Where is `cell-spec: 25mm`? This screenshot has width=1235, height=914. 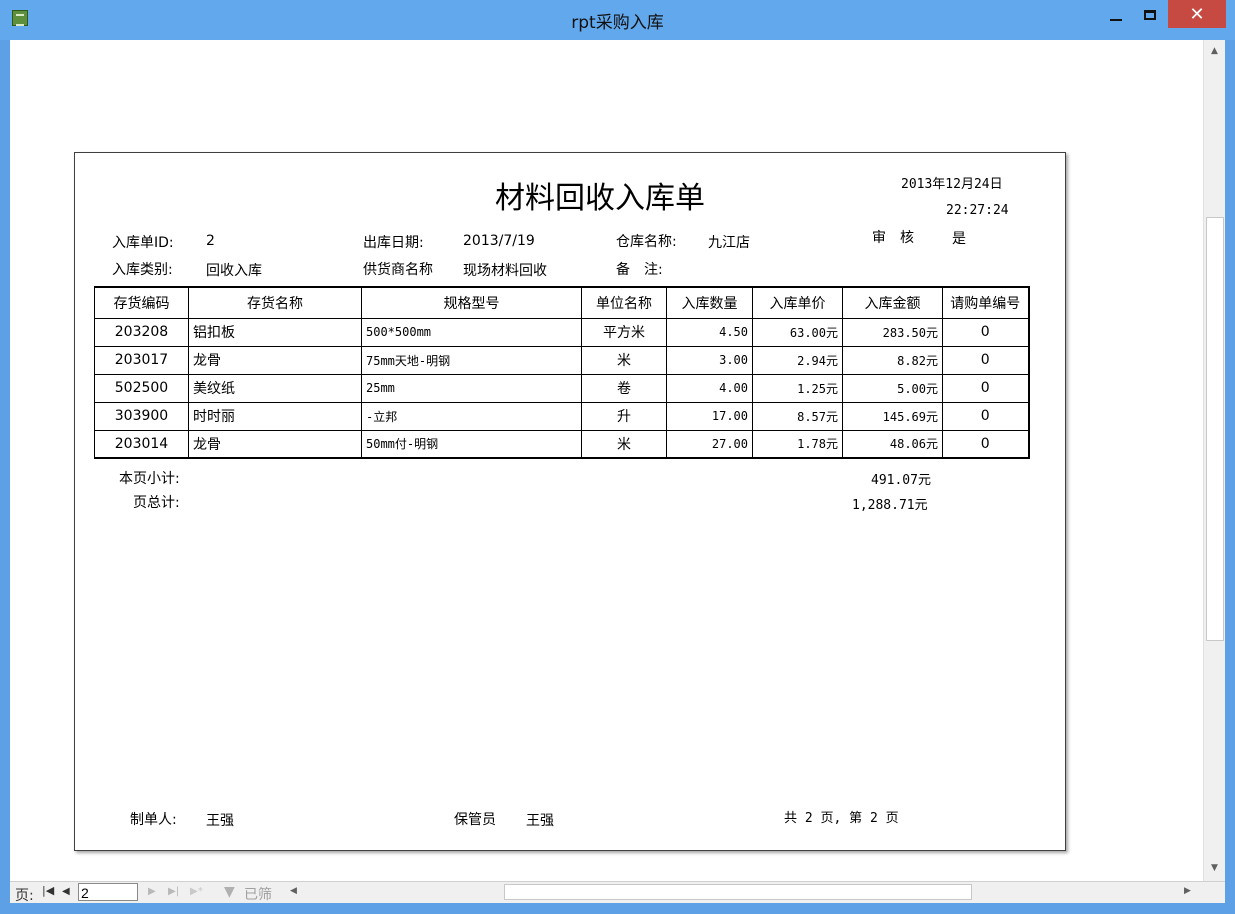 cell-spec: 25mm is located at coordinates (471, 388).